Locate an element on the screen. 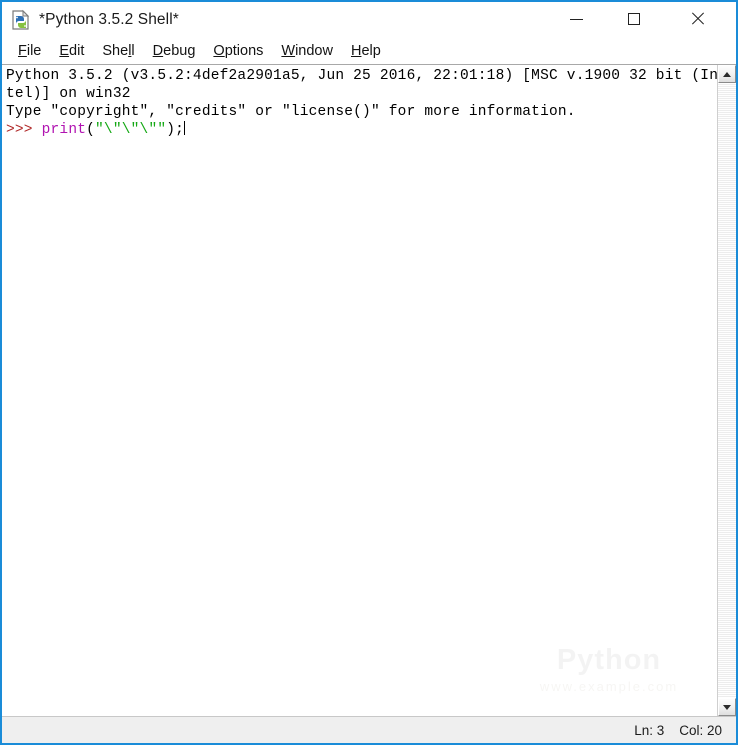 The height and width of the screenshot is (745, 738). scroll-down-button is located at coordinates (727, 707).